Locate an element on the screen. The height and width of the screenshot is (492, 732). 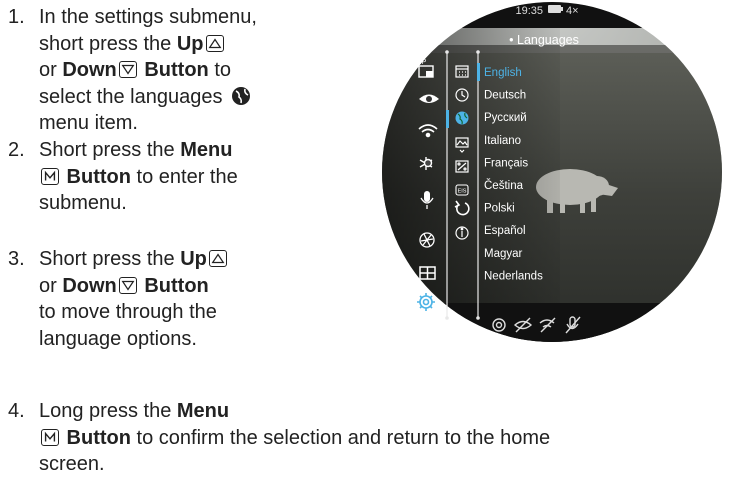
language-option: Magyar is located at coordinates (503, 254).